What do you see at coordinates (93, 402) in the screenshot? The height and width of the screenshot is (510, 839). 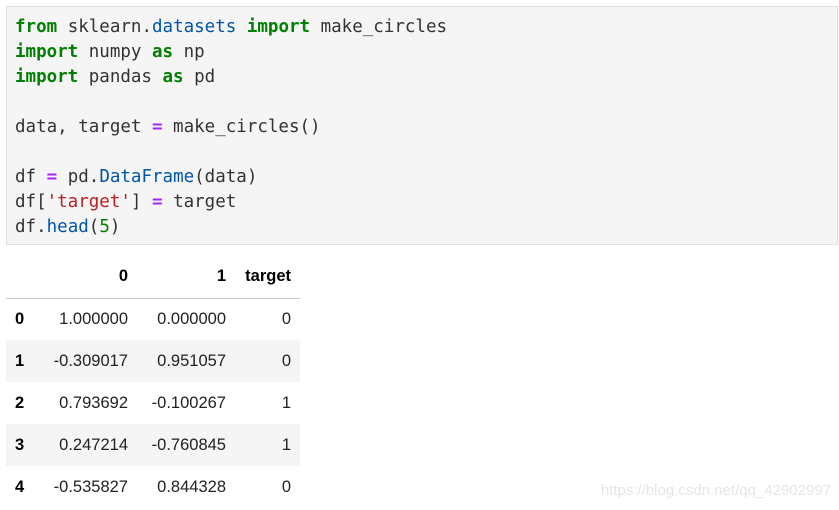 I see `table-cell: 0.793692` at bounding box center [93, 402].